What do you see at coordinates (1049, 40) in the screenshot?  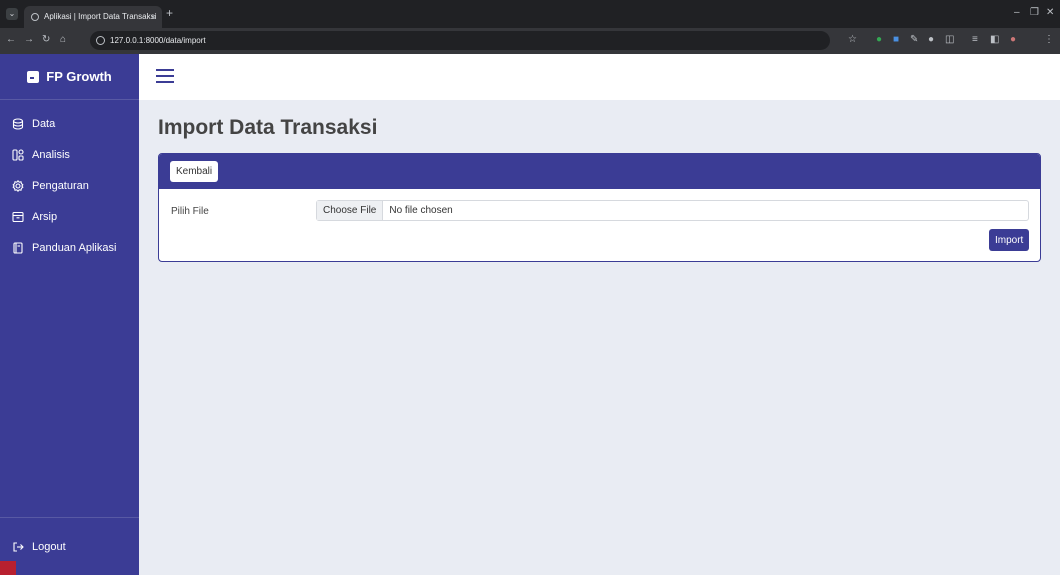 I see `more-menu-icon: ⋮` at bounding box center [1049, 40].